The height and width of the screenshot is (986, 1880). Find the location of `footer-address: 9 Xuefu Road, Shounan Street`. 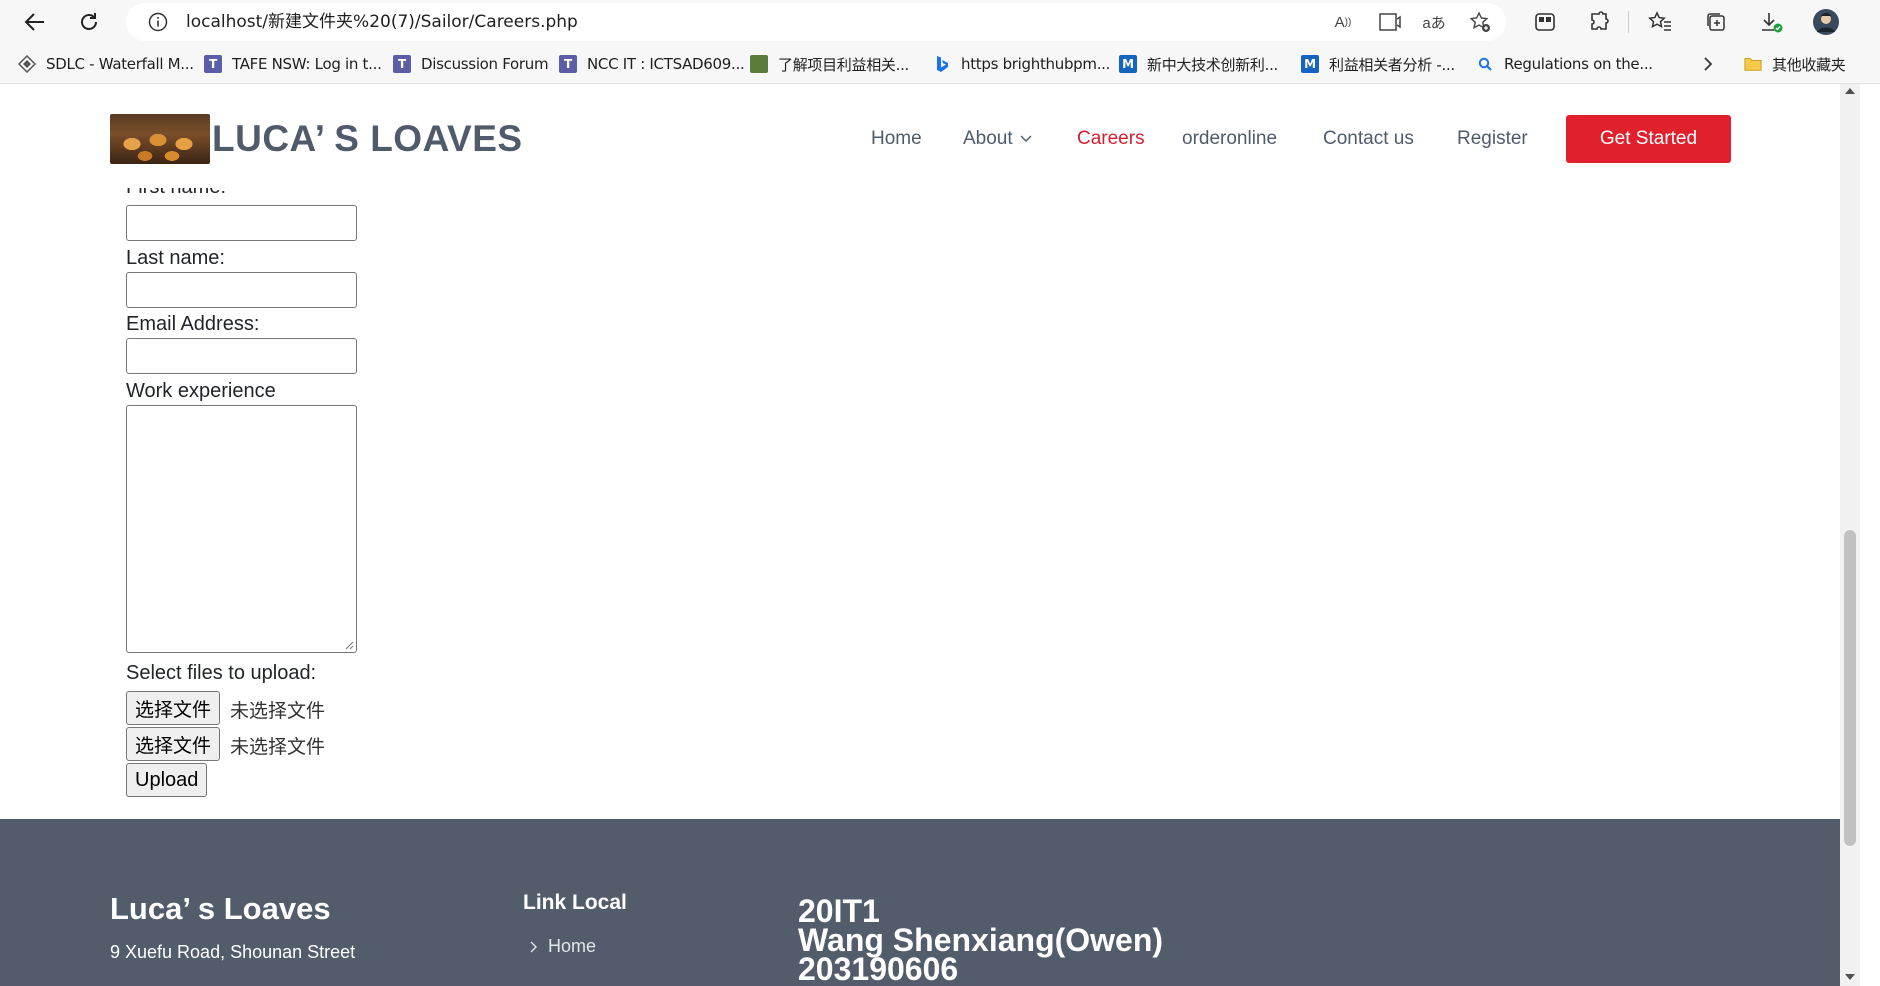

footer-address: 9 Xuefu Road, Shounan Street is located at coordinates (233, 952).